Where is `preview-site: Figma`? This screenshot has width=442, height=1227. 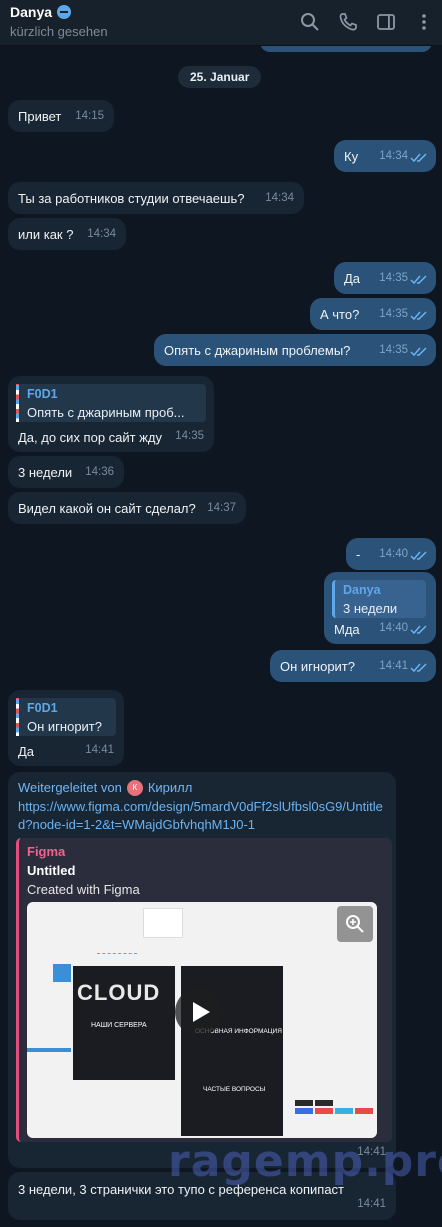 preview-site: Figma is located at coordinates (46, 851).